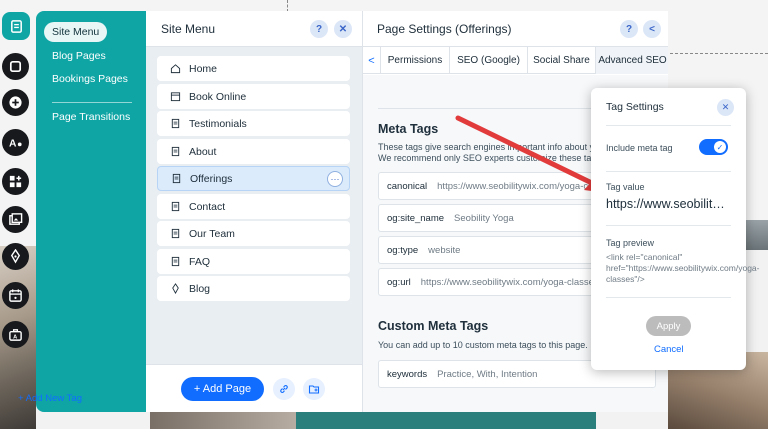  What do you see at coordinates (399, 282) in the screenshot?
I see `meta-tag-key: og:url` at bounding box center [399, 282].